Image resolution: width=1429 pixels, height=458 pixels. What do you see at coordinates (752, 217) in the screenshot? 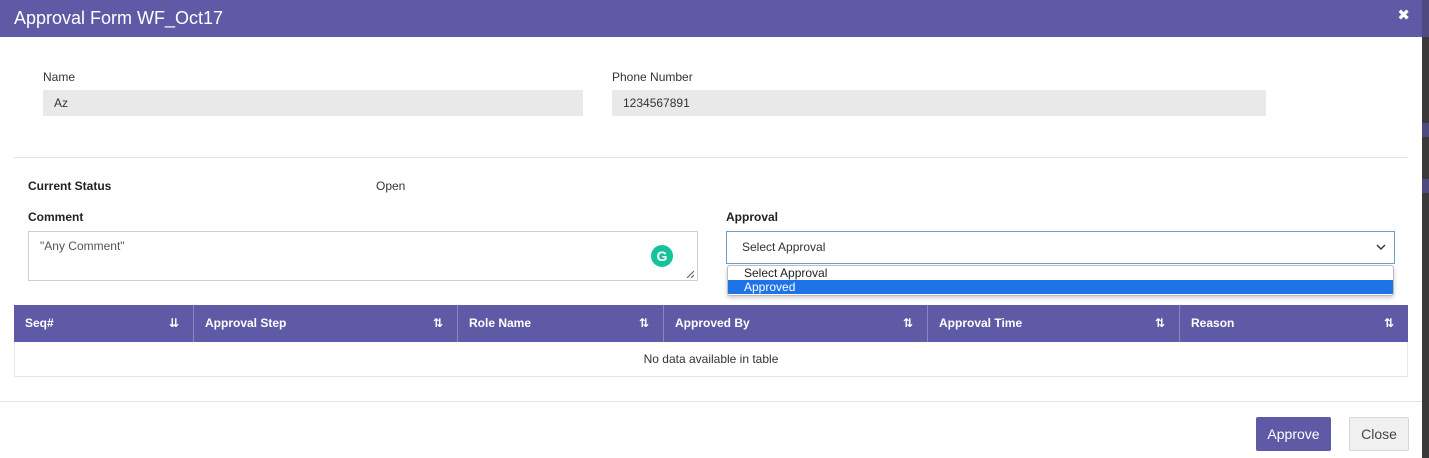
I see `approval-label: Approval` at bounding box center [752, 217].